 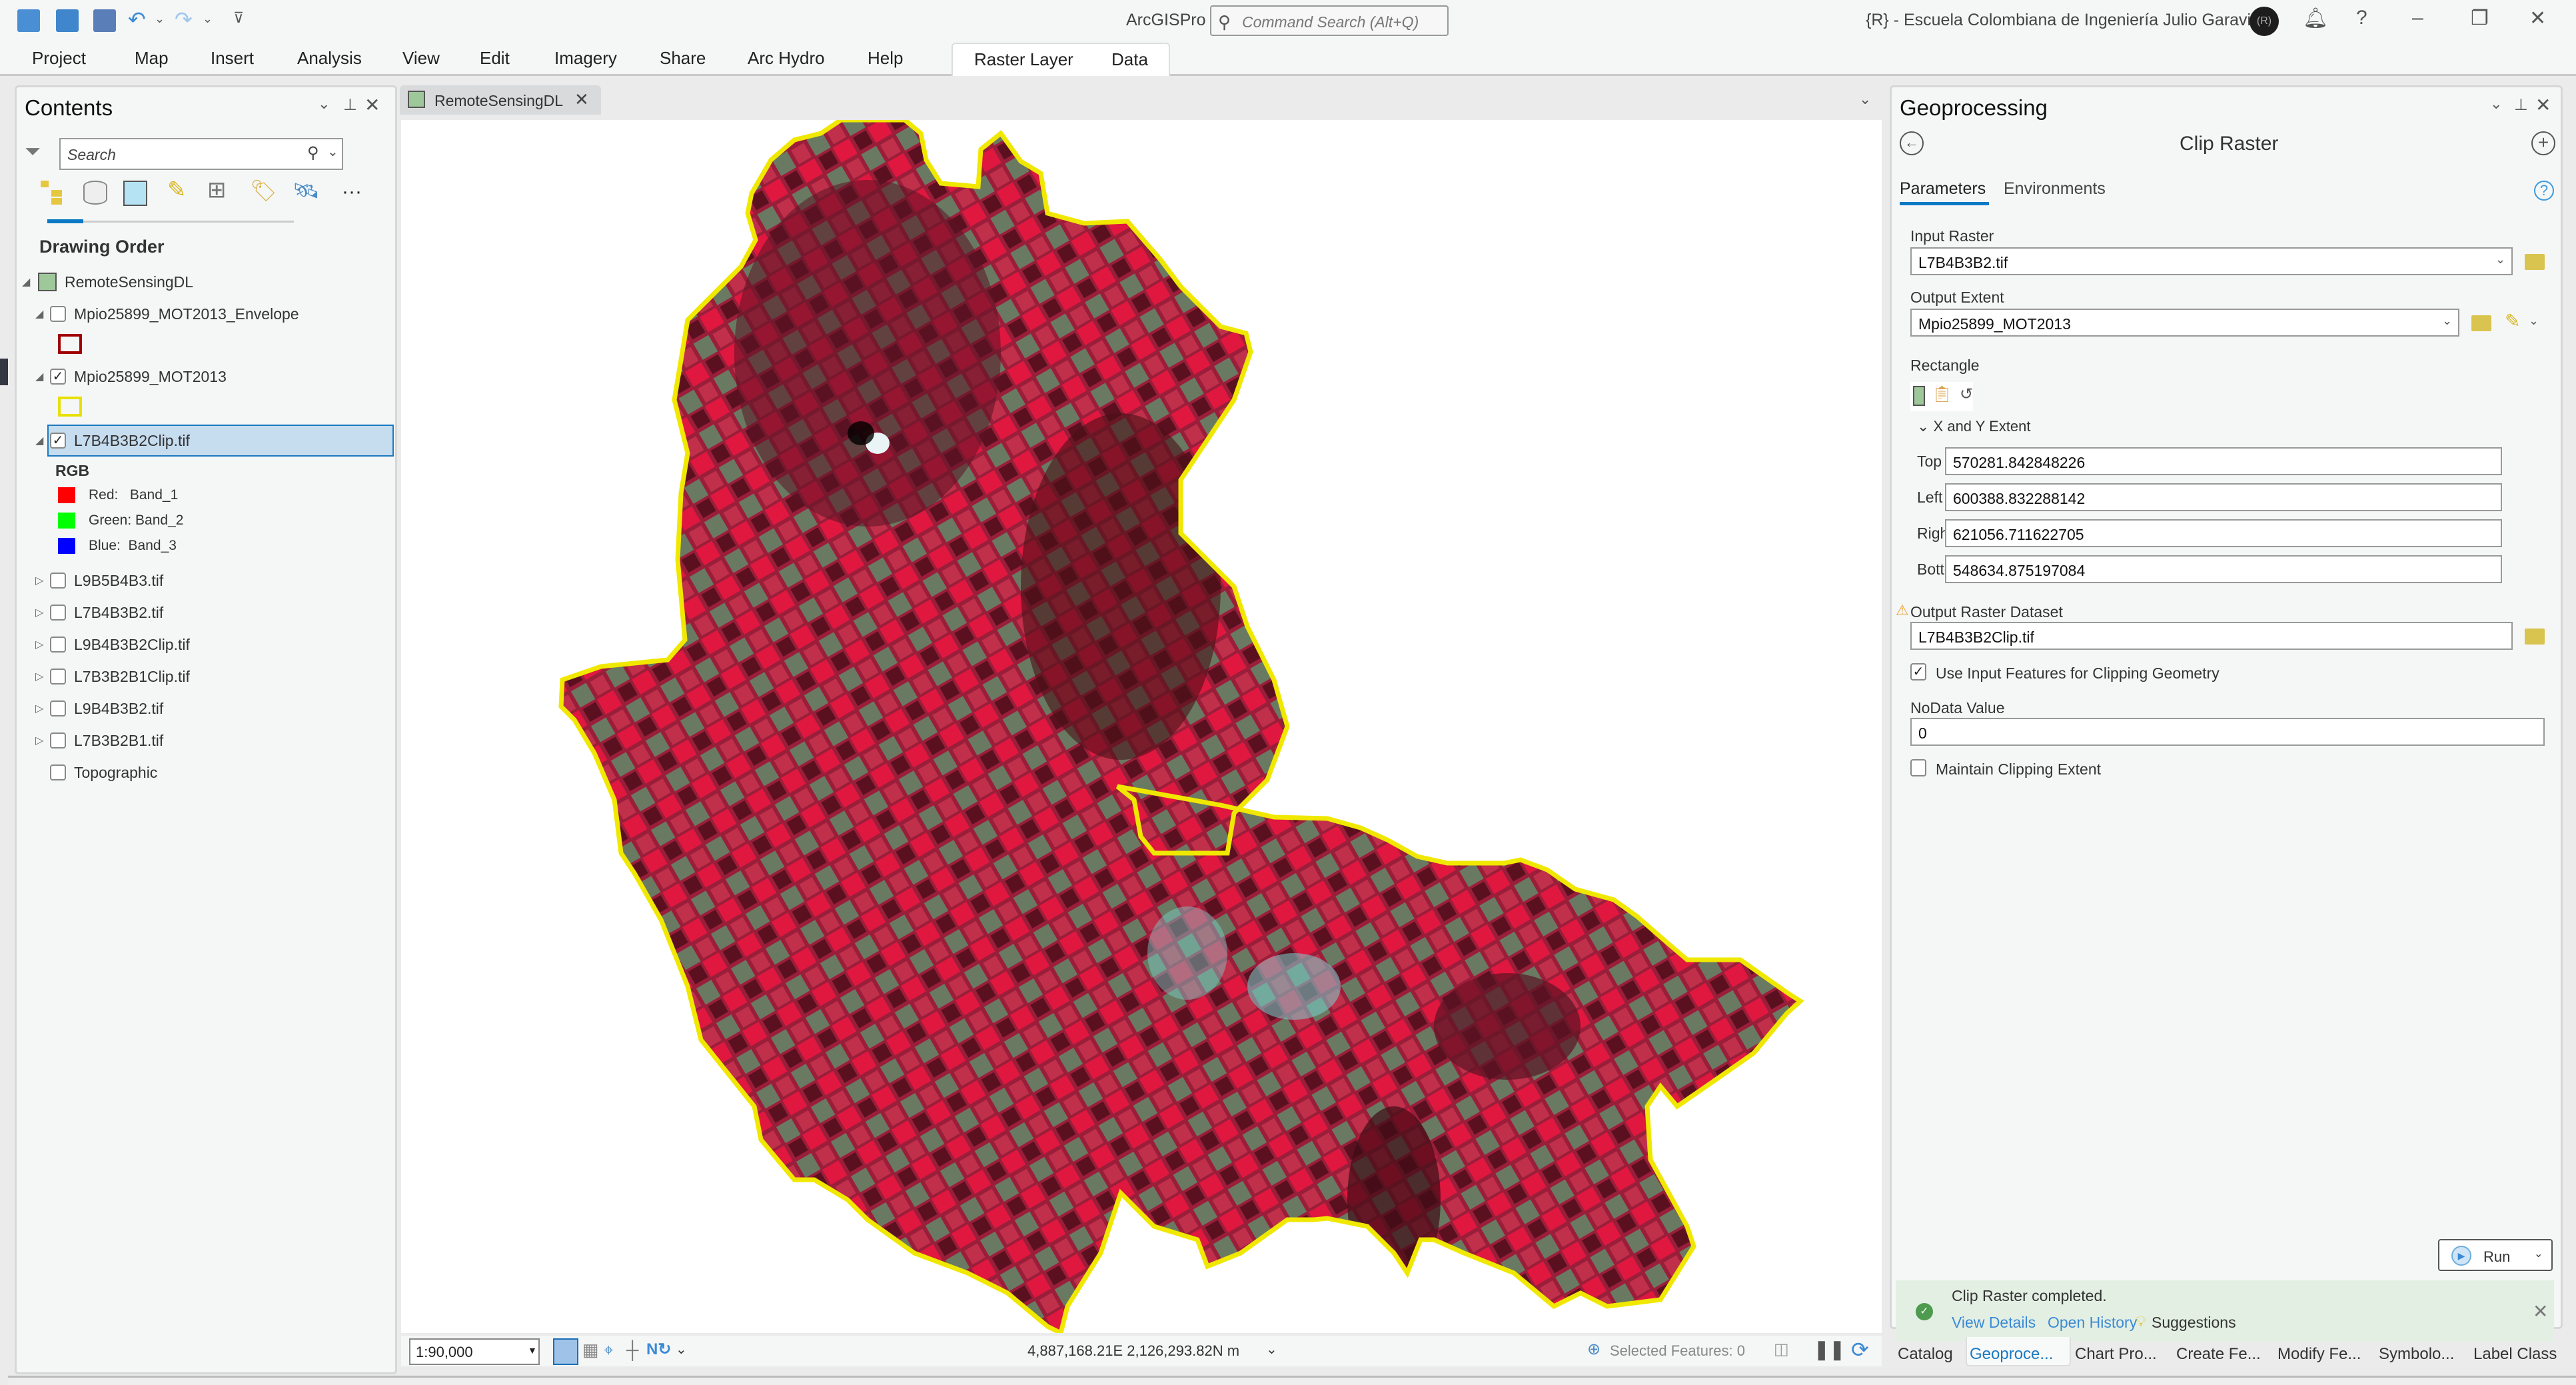 What do you see at coordinates (1943, 189) in the screenshot?
I see `tab-parameters: Parameters` at bounding box center [1943, 189].